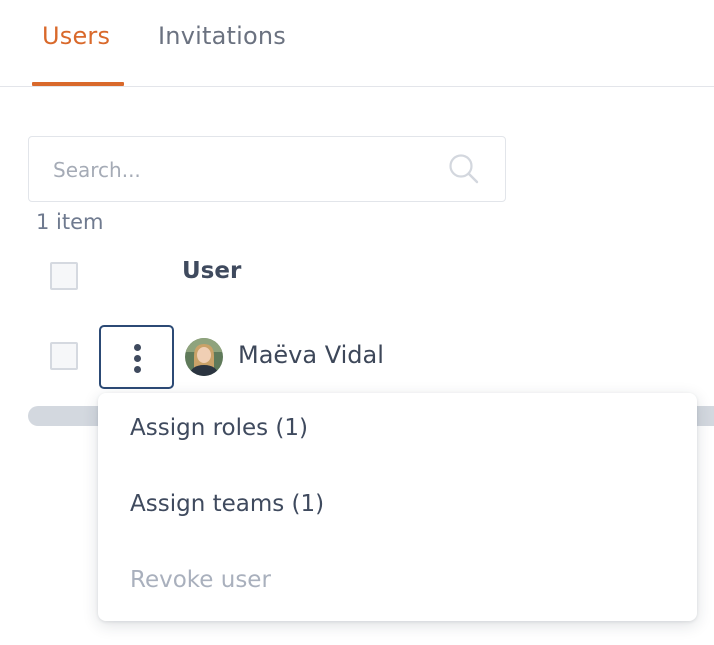 This screenshot has width=714, height=645. Describe the element at coordinates (200, 580) in the screenshot. I see `menu-item-revoke-user: Revoke user` at that location.